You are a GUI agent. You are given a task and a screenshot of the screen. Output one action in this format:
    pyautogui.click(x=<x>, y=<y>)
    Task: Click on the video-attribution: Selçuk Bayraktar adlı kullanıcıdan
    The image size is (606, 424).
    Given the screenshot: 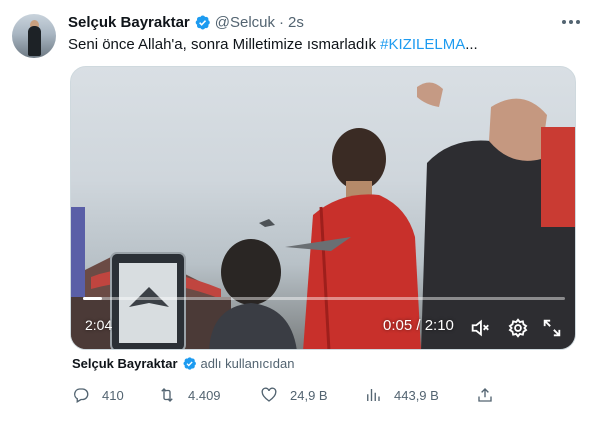 What is the action you would take?
    pyautogui.click(x=183, y=363)
    